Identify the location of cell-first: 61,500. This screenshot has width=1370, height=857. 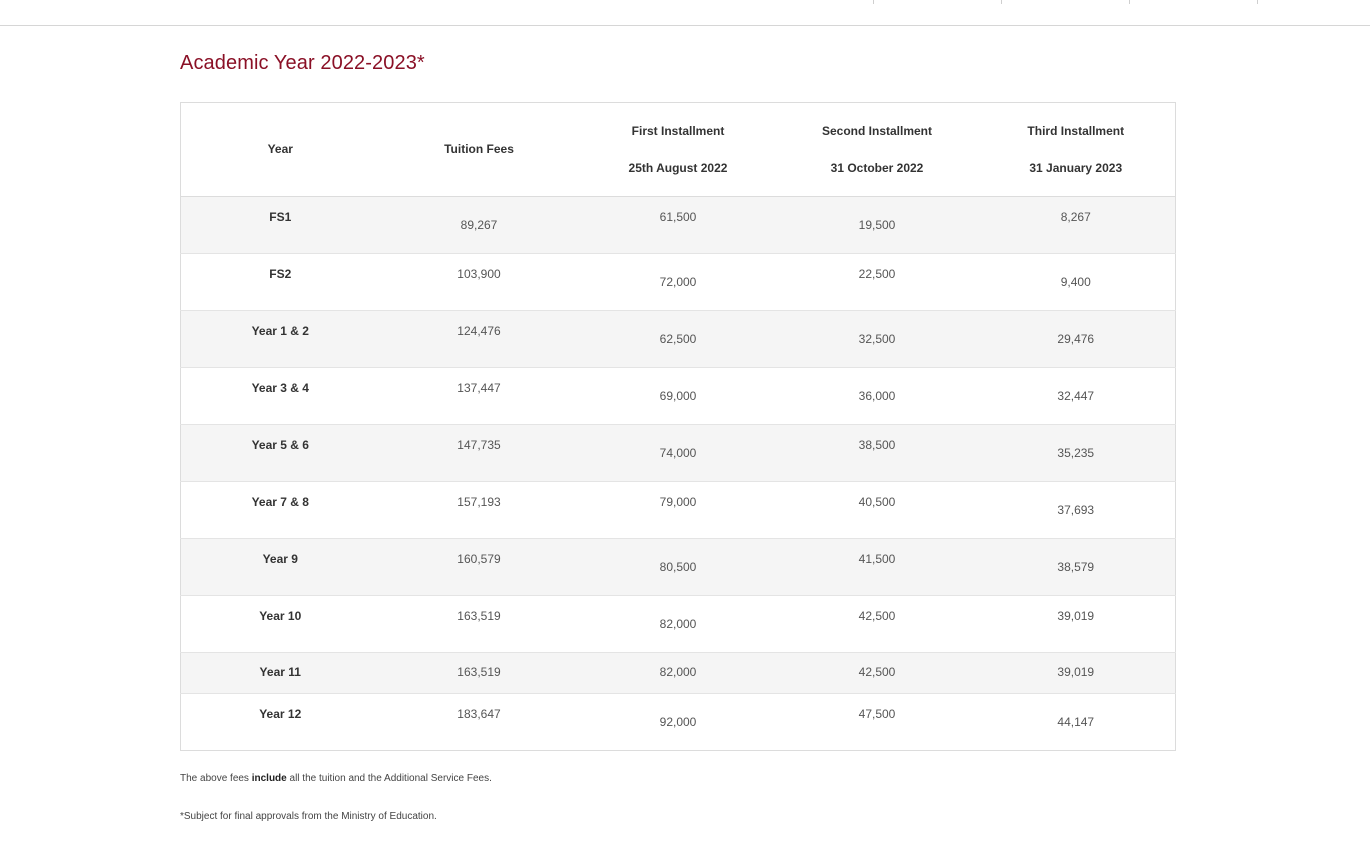
(678, 217).